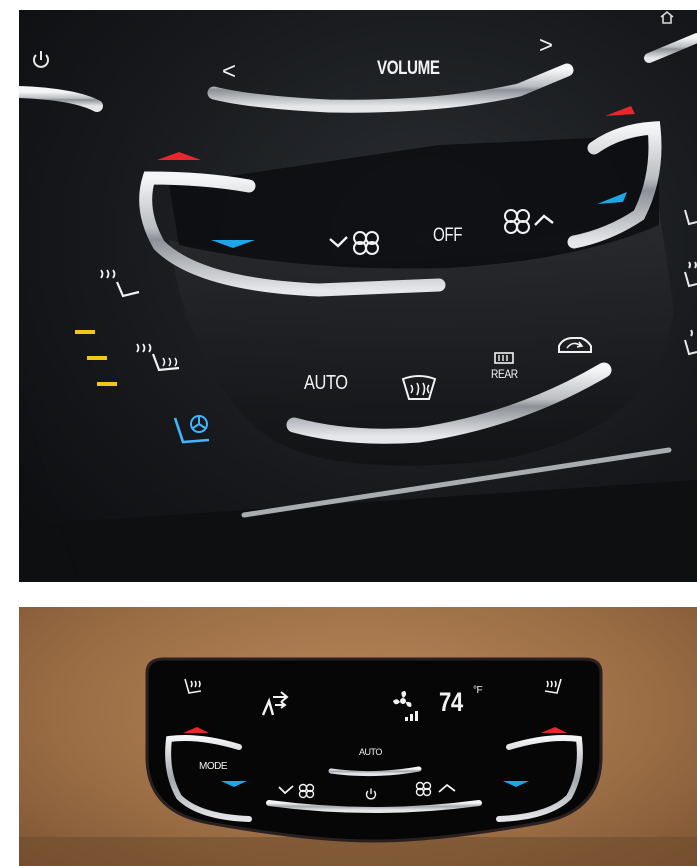  I want to click on volume-up-button: >, so click(546, 46).